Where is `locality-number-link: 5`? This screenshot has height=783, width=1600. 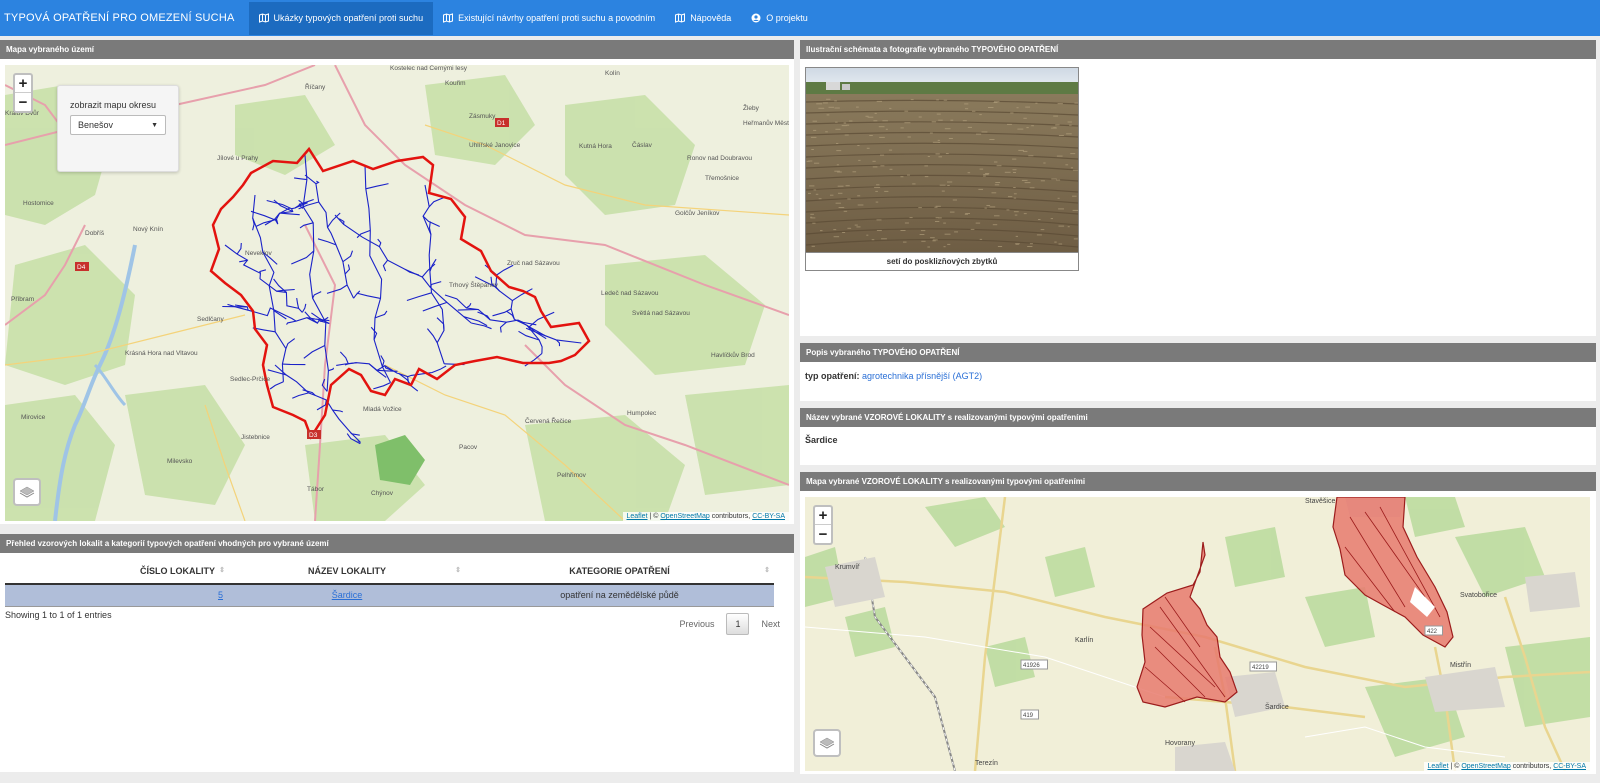
locality-number-link: 5 is located at coordinates (220, 595).